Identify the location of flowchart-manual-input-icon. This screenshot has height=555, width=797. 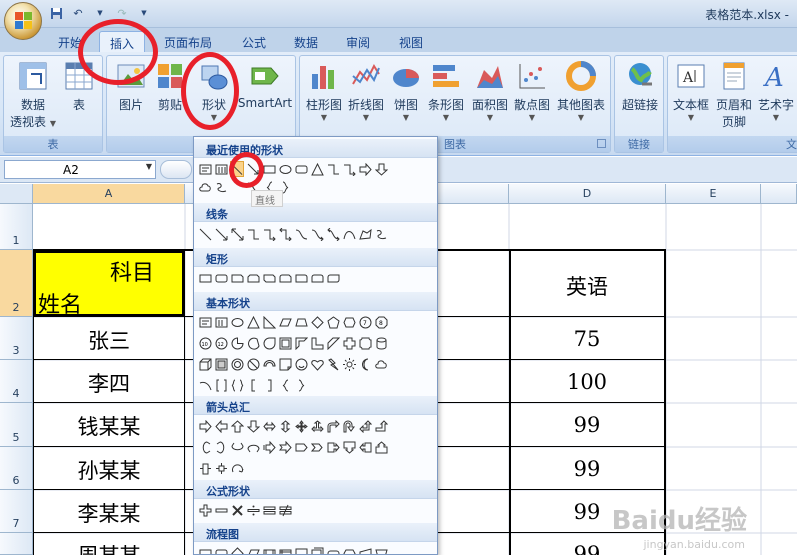
(365, 549).